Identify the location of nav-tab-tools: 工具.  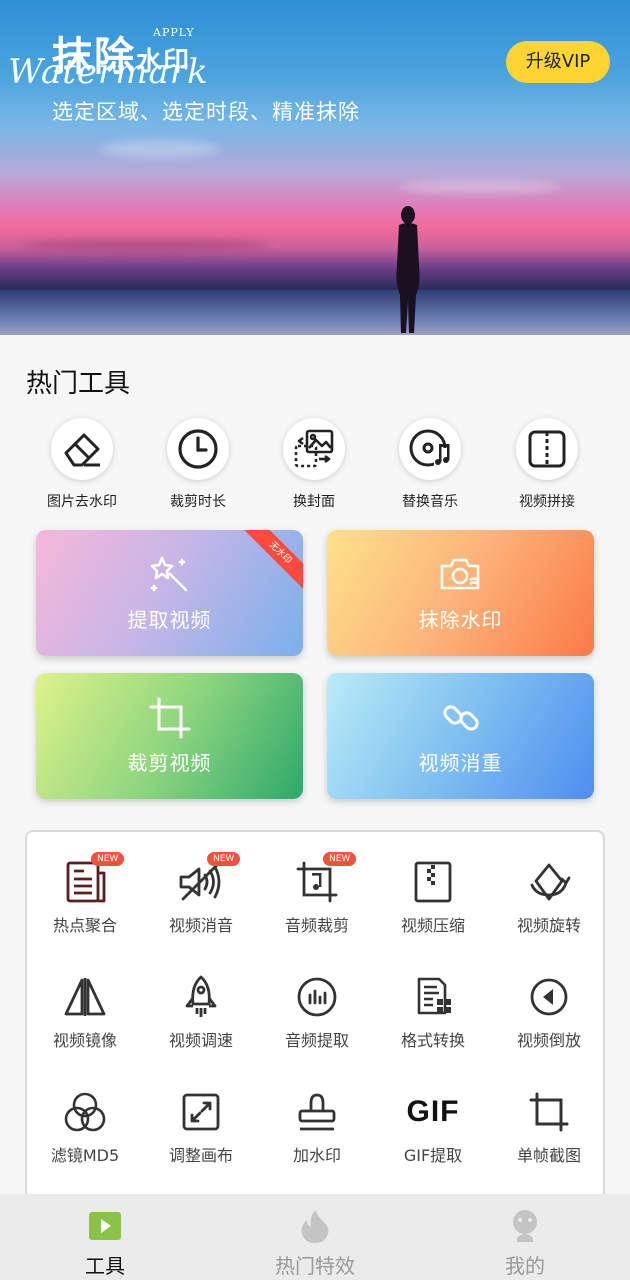
(105, 1236).